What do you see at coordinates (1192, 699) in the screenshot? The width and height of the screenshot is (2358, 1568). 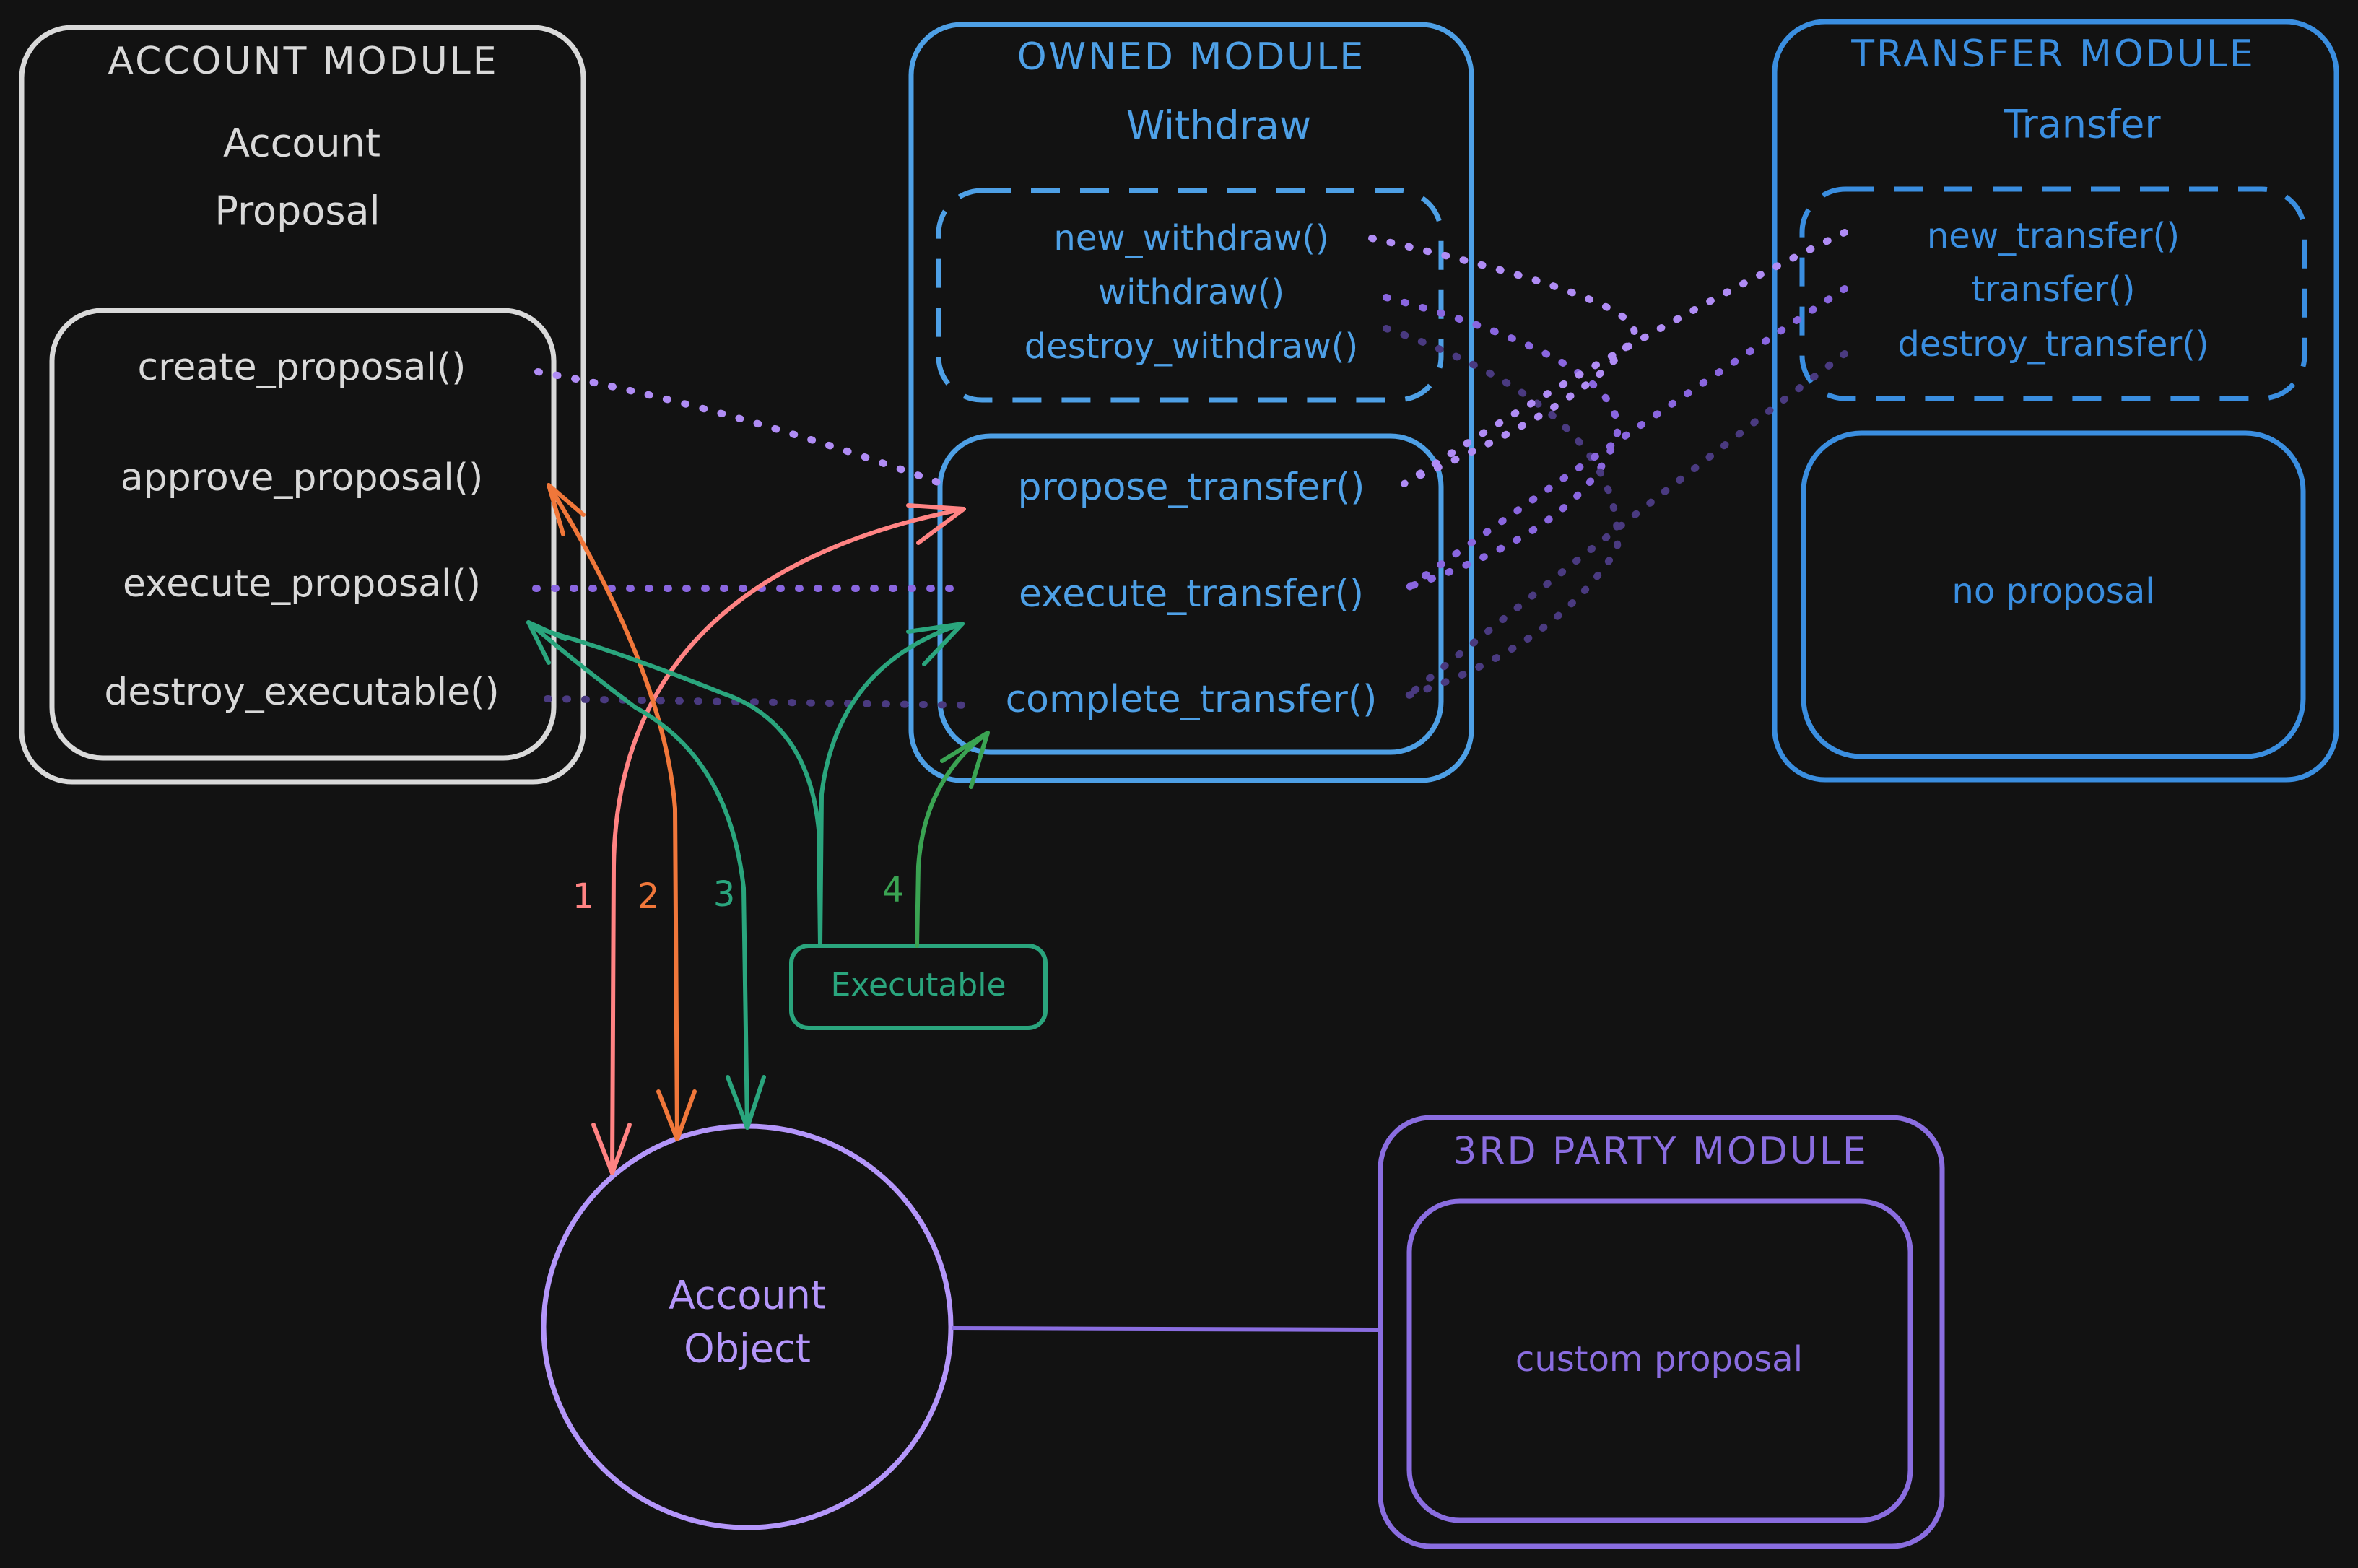 I see `fn-complete-transfer: complete_transfer()` at bounding box center [1192, 699].